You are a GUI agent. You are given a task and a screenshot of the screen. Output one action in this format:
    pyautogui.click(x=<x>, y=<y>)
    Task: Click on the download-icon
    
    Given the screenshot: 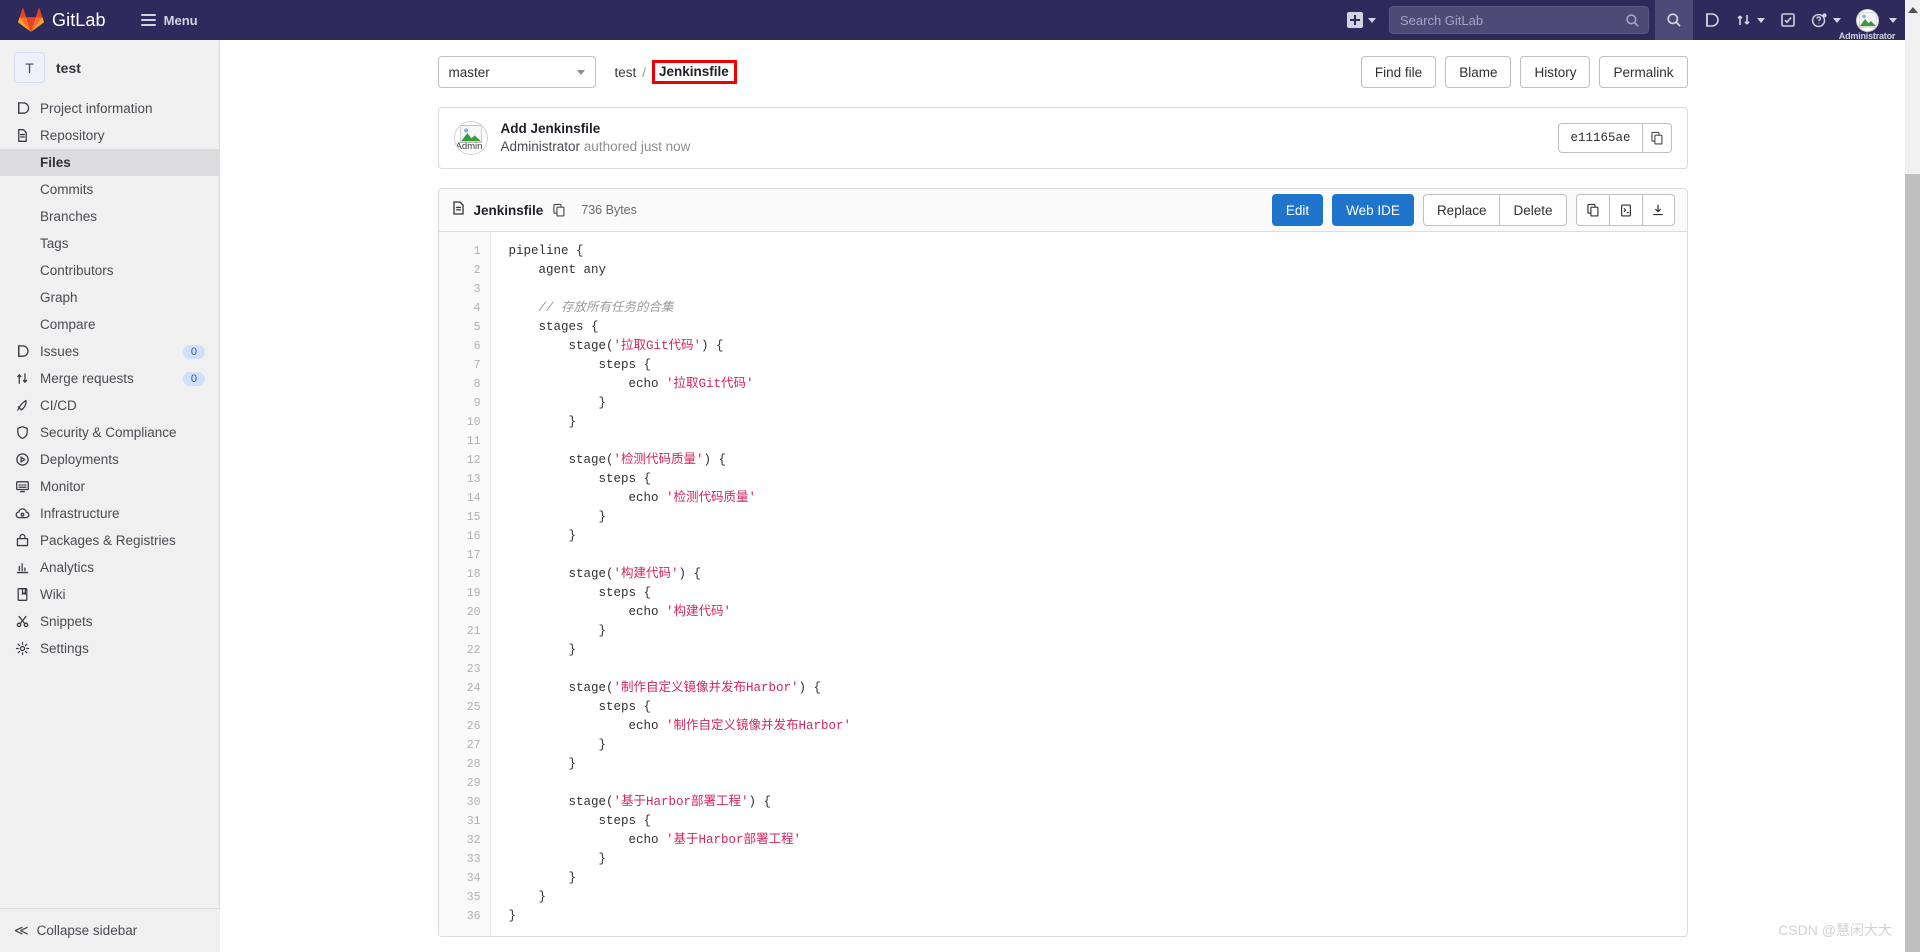 What is the action you would take?
    pyautogui.click(x=1658, y=210)
    